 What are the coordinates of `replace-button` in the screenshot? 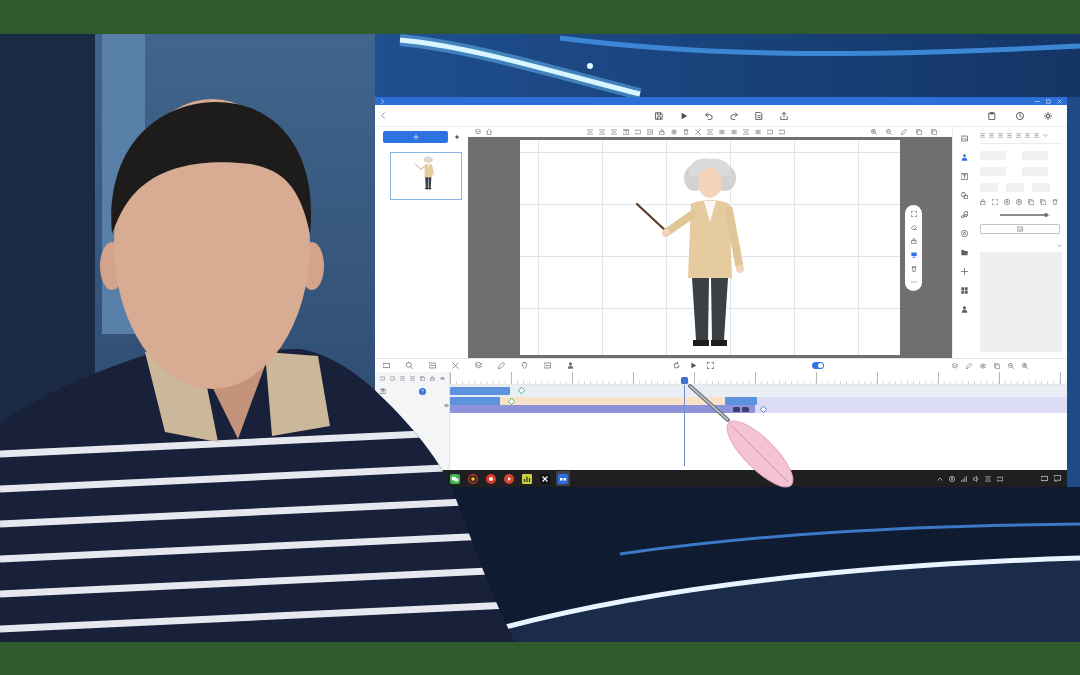 It's located at (1020, 229).